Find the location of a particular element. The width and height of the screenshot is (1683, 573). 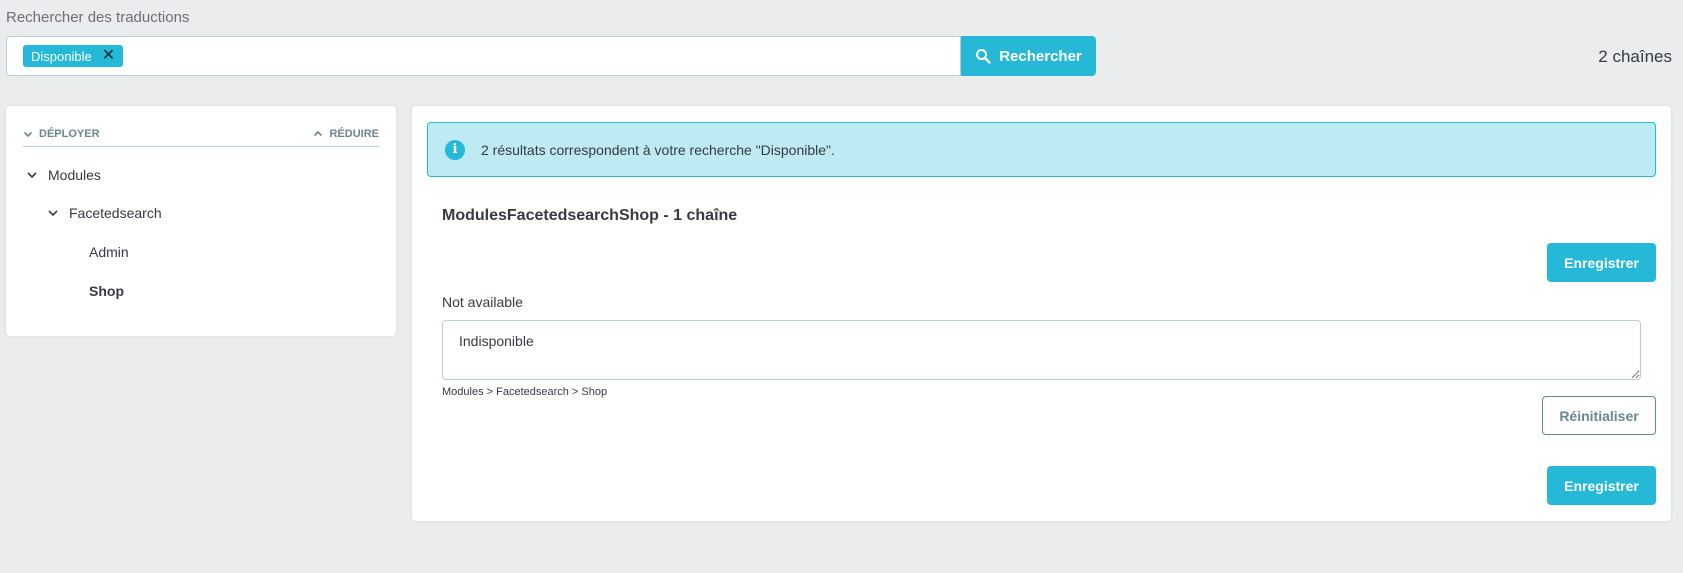

search-button: Rechercher is located at coordinates (1028, 56).